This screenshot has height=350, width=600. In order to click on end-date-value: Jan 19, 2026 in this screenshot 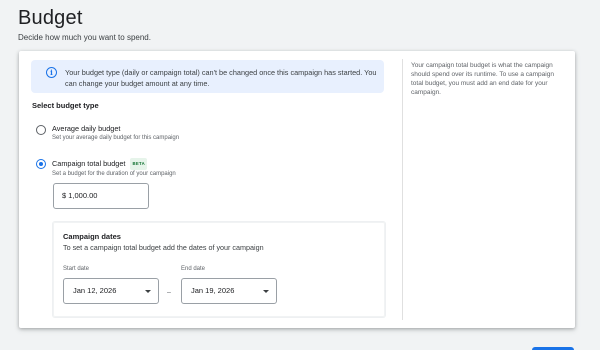, I will do `click(213, 290)`.